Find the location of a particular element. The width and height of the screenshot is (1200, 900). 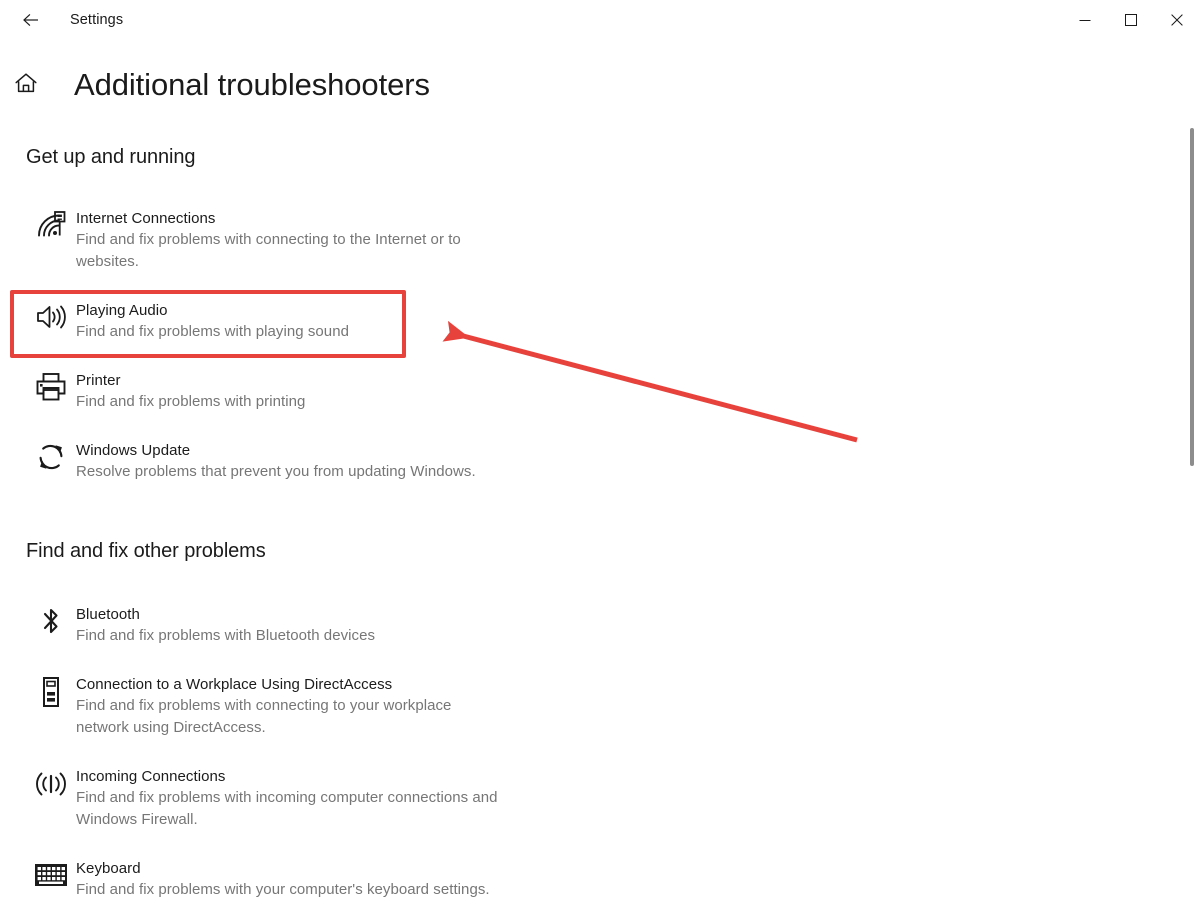

vertical-scrollbar is located at coordinates (1192, 470).